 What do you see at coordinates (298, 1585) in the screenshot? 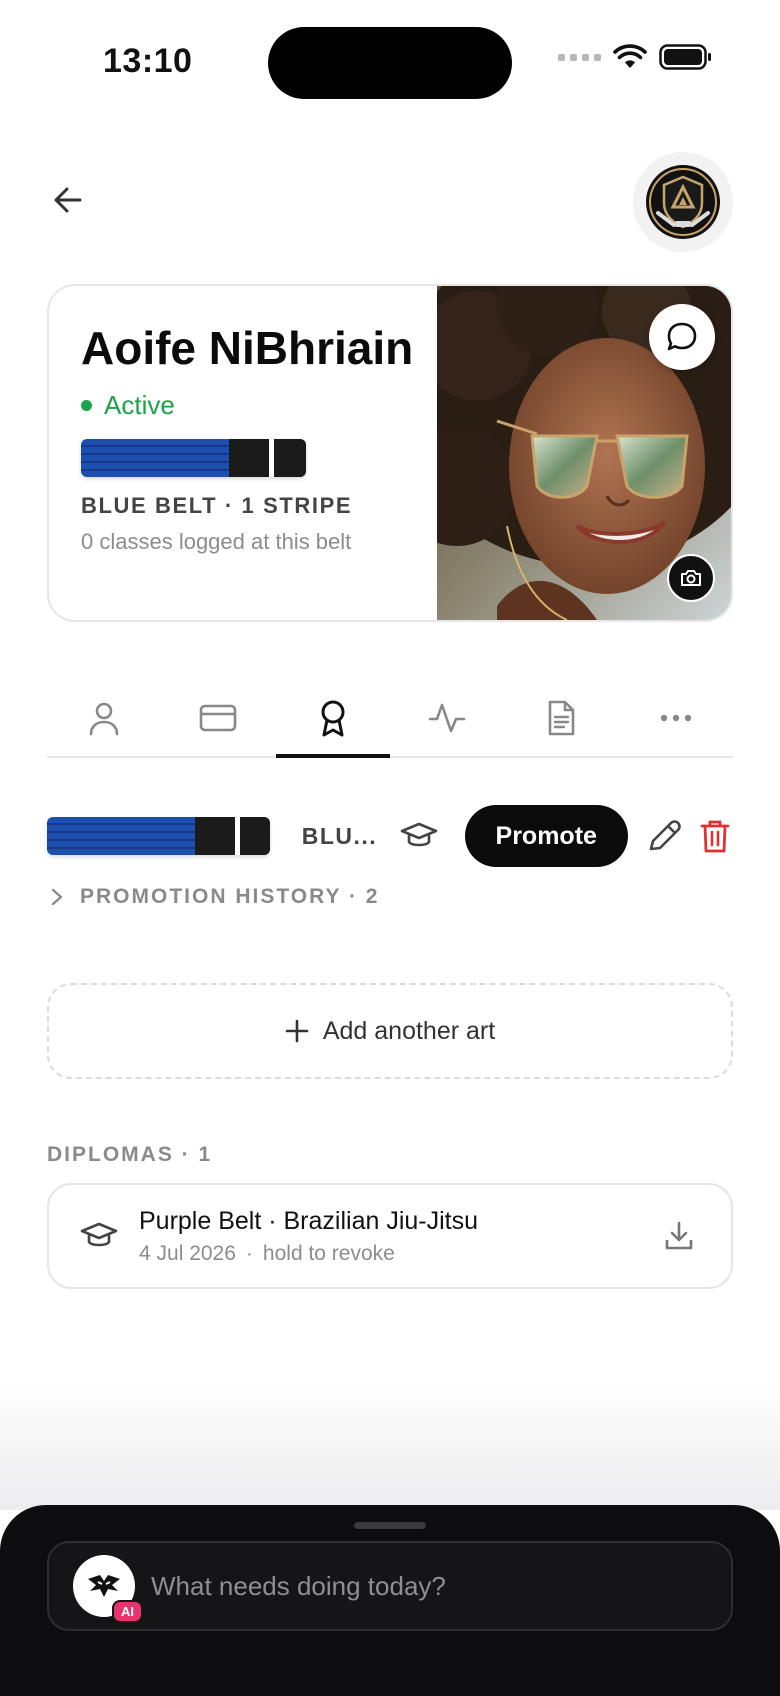
I see `ai-prompt-placeholder: What needs doing today?` at bounding box center [298, 1585].